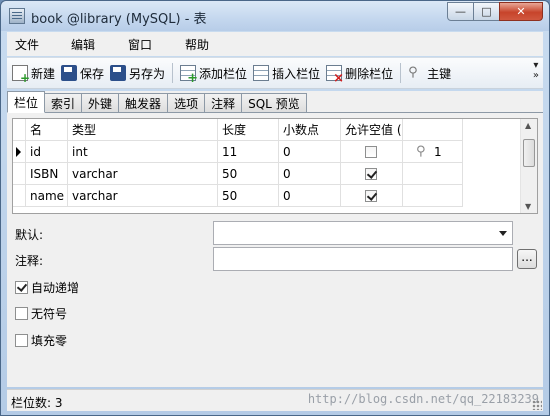 This screenshot has width=550, height=416. What do you see at coordinates (26, 102) in the screenshot?
I see `tab-fields: 栏位` at bounding box center [26, 102].